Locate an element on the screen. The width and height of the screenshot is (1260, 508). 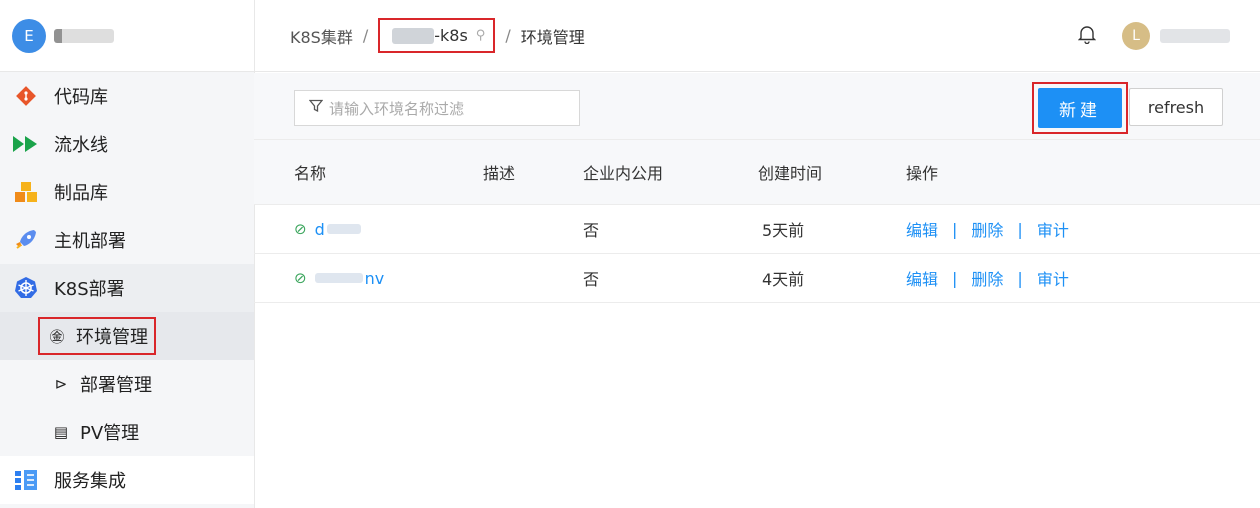
cluster-name: -k8s is located at coordinates (451, 35).